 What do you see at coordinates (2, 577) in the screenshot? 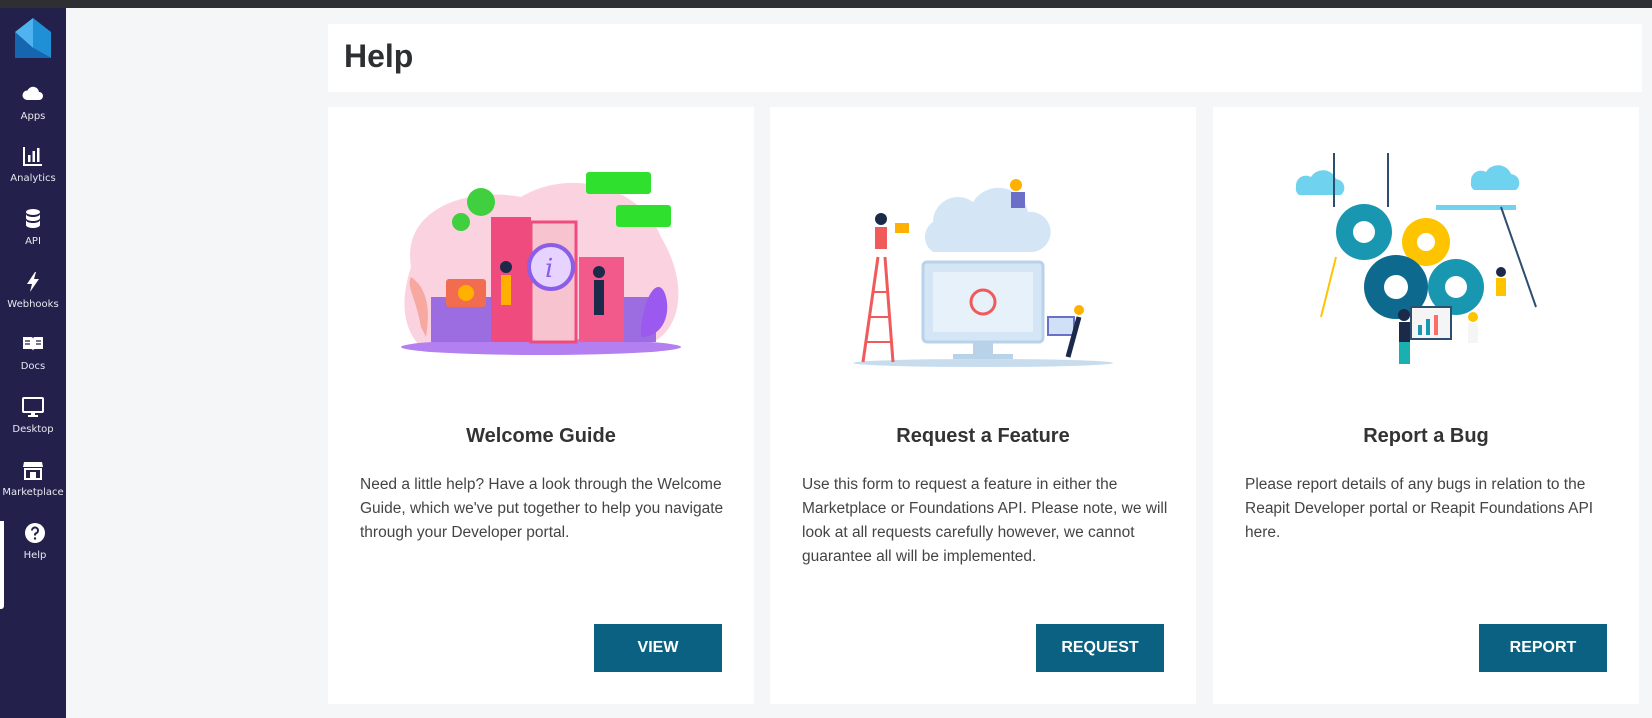
I see `active-indicator` at bounding box center [2, 577].